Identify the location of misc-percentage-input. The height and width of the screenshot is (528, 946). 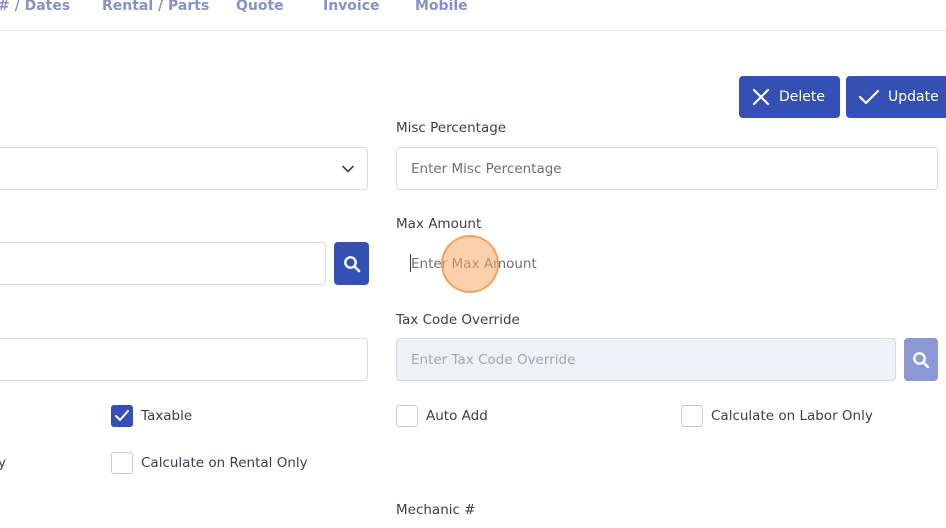
(667, 168).